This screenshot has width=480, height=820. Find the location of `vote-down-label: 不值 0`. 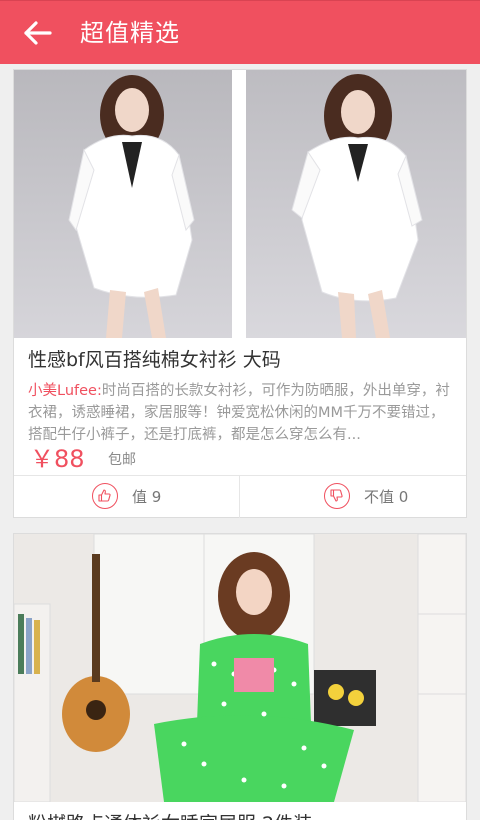

vote-down-label: 不值 0 is located at coordinates (386, 497).